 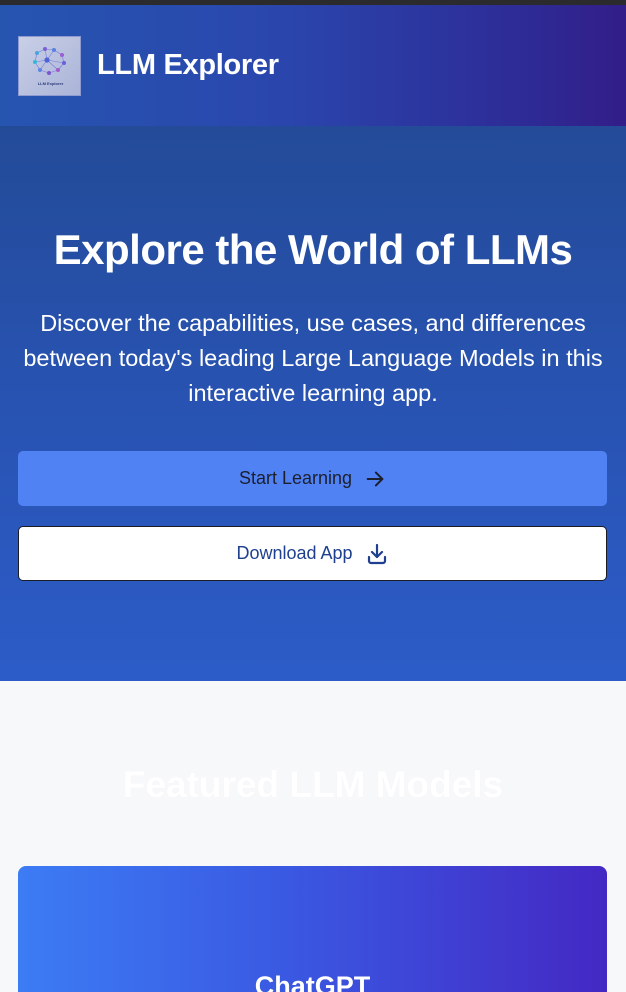 I want to click on download-app-label: Download App, so click(x=294, y=553).